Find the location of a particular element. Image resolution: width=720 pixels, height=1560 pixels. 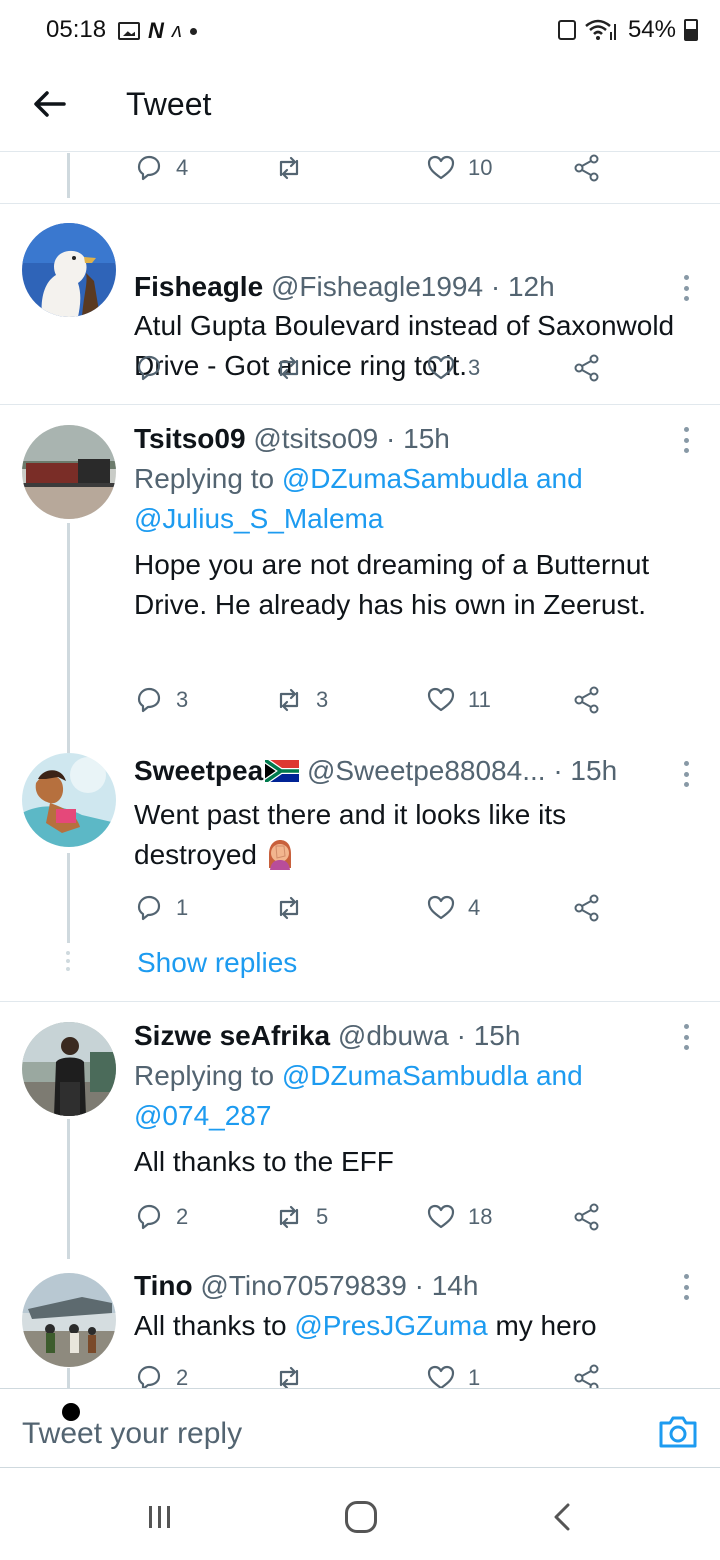

like-button: 11 is located at coordinates (458, 700).